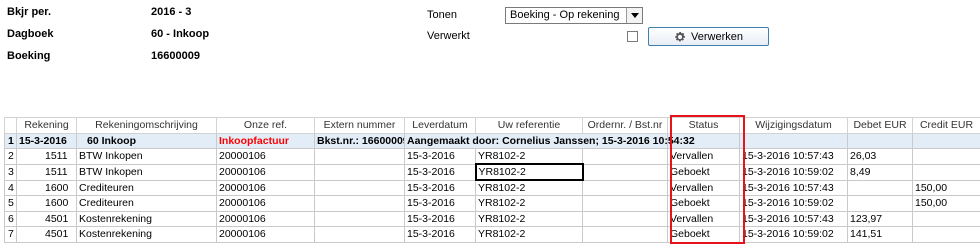  Describe the element at coordinates (880, 125) in the screenshot. I see `col-header-debet: Debet EUR` at that location.